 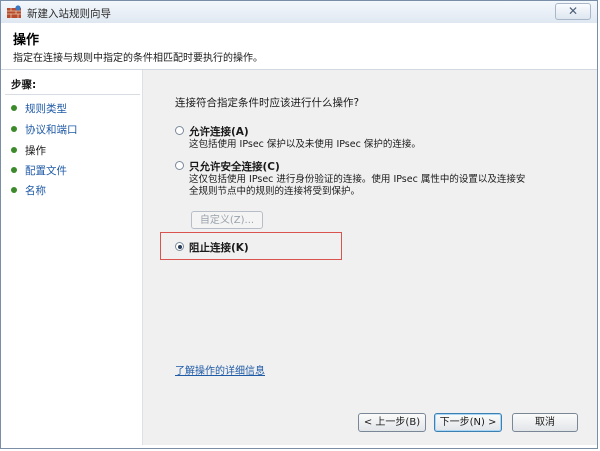 What do you see at coordinates (35, 151) in the screenshot?
I see `step-label: 操作` at bounding box center [35, 151].